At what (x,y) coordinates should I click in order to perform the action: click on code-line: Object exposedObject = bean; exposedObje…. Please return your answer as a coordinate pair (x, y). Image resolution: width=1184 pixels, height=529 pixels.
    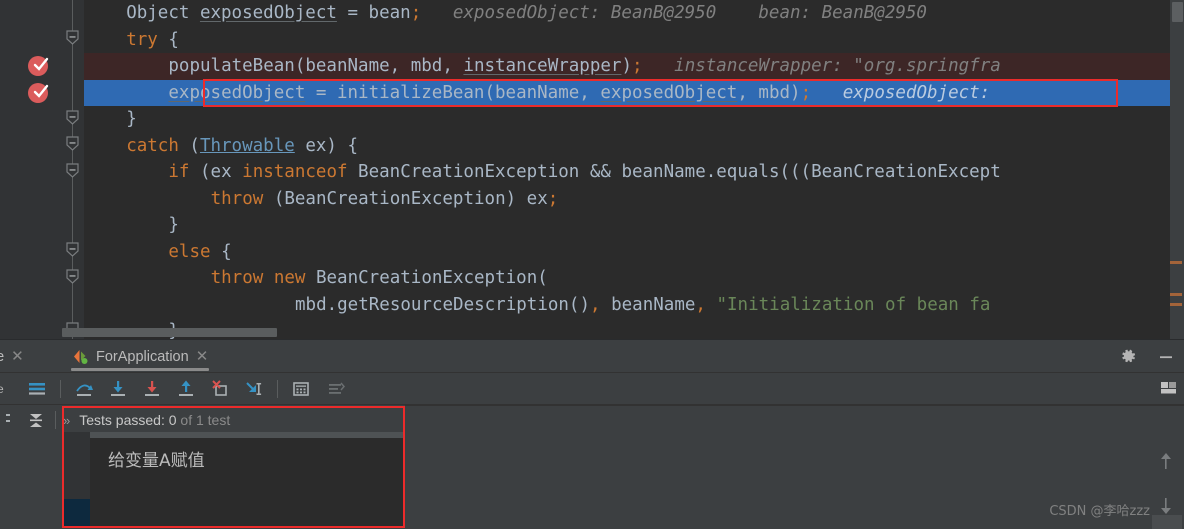
    Looking at the image, I should click on (634, 13).